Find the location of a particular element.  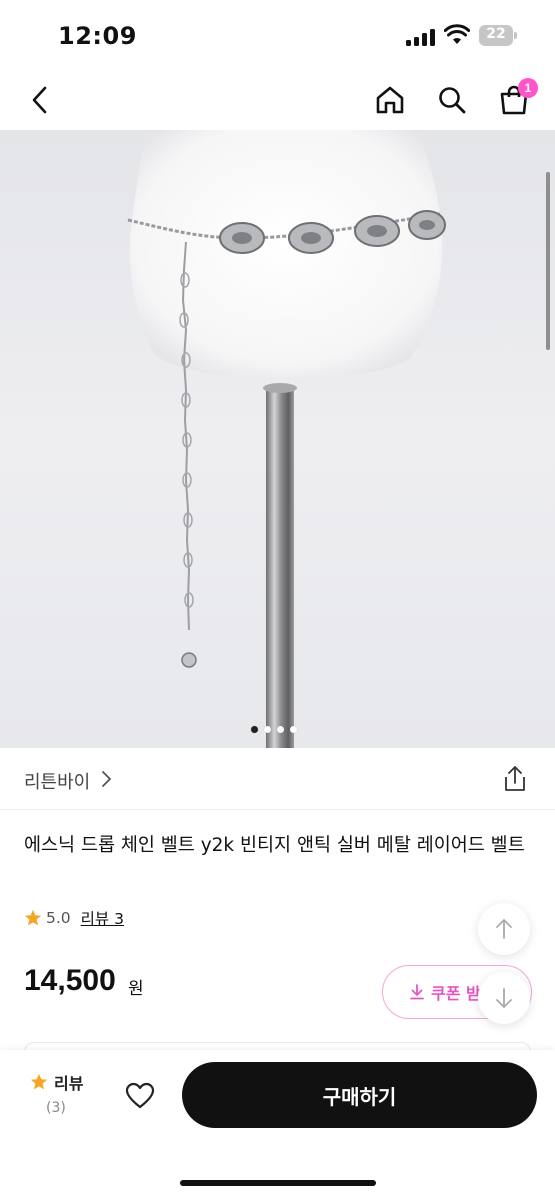

arrow-down-icon is located at coordinates (504, 998).